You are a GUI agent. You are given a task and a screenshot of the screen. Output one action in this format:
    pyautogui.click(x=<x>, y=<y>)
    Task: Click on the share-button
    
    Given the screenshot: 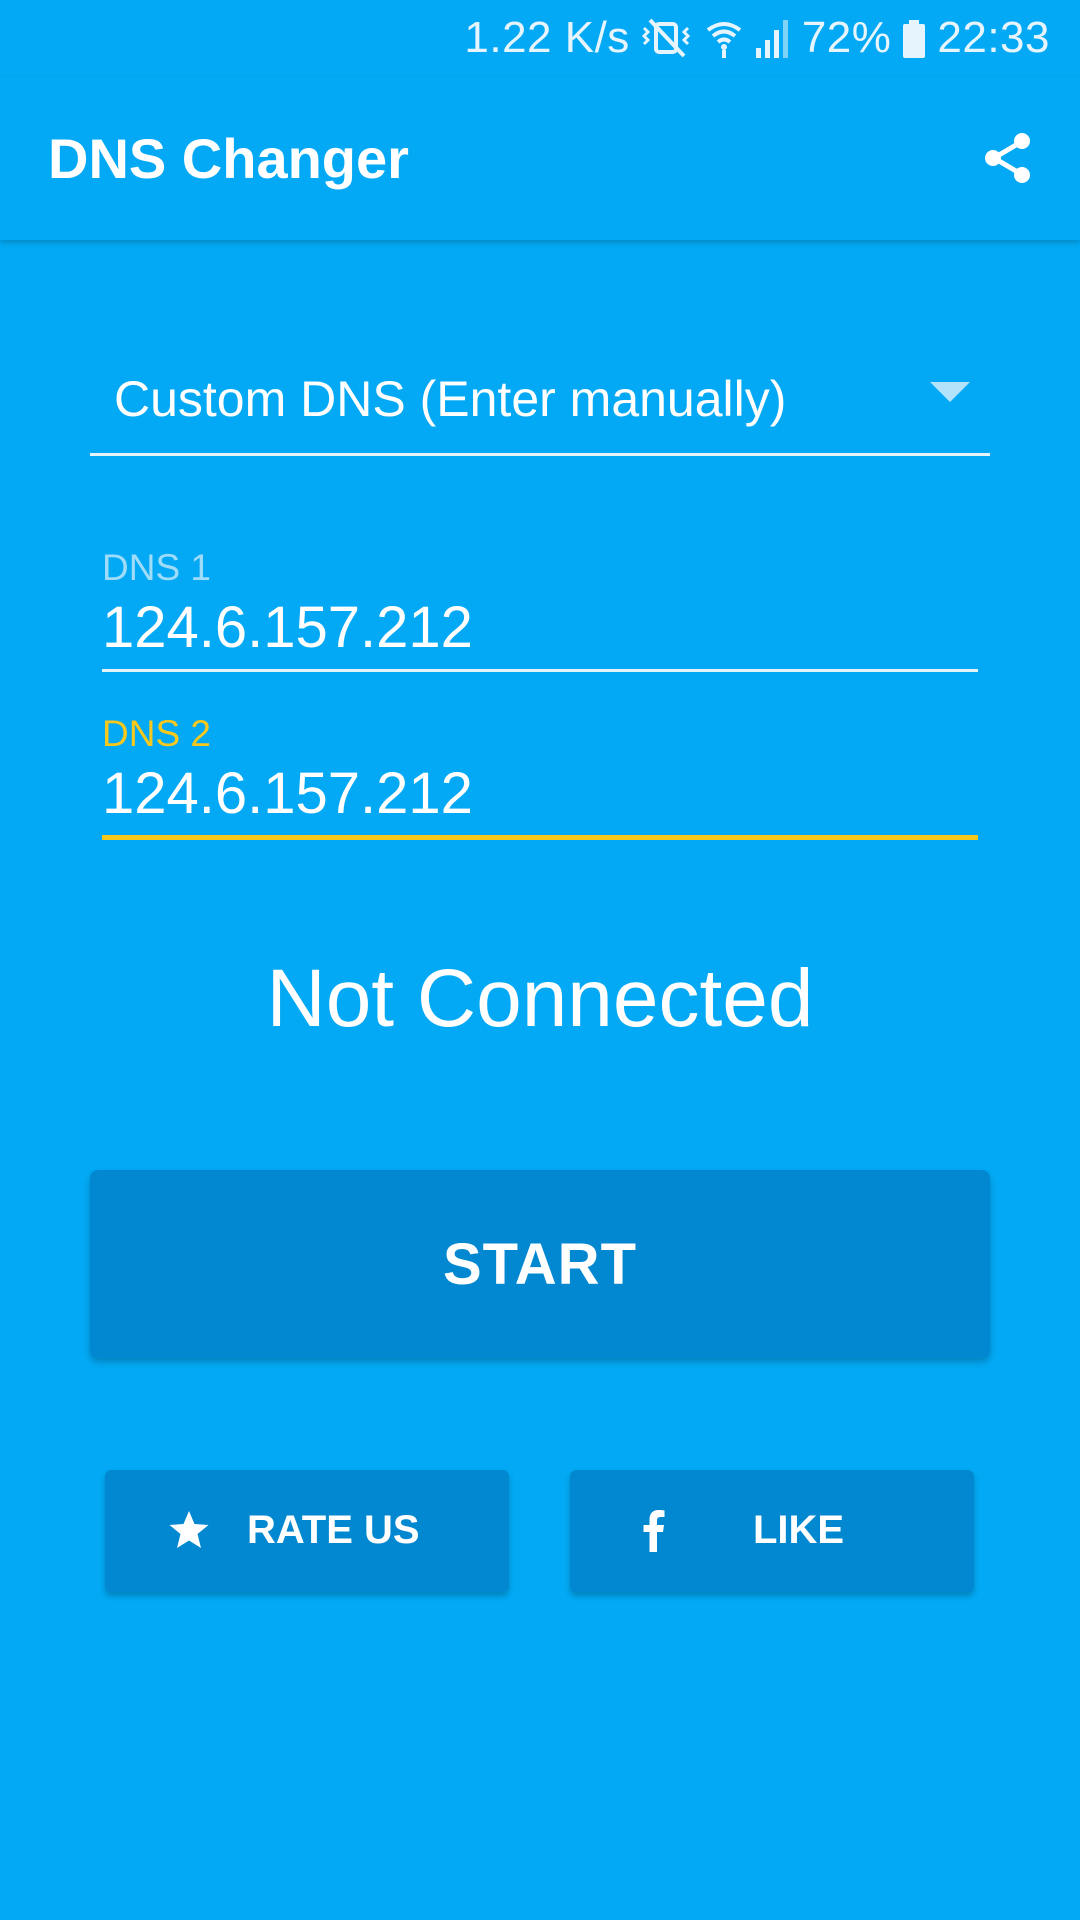 What is the action you would take?
    pyautogui.click(x=1008, y=158)
    